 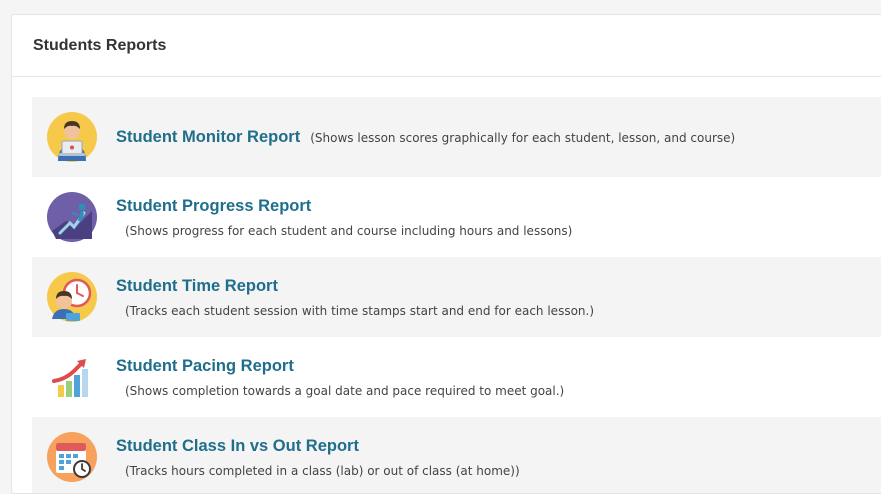 What do you see at coordinates (72, 297) in the screenshot?
I see `clock-icon` at bounding box center [72, 297].